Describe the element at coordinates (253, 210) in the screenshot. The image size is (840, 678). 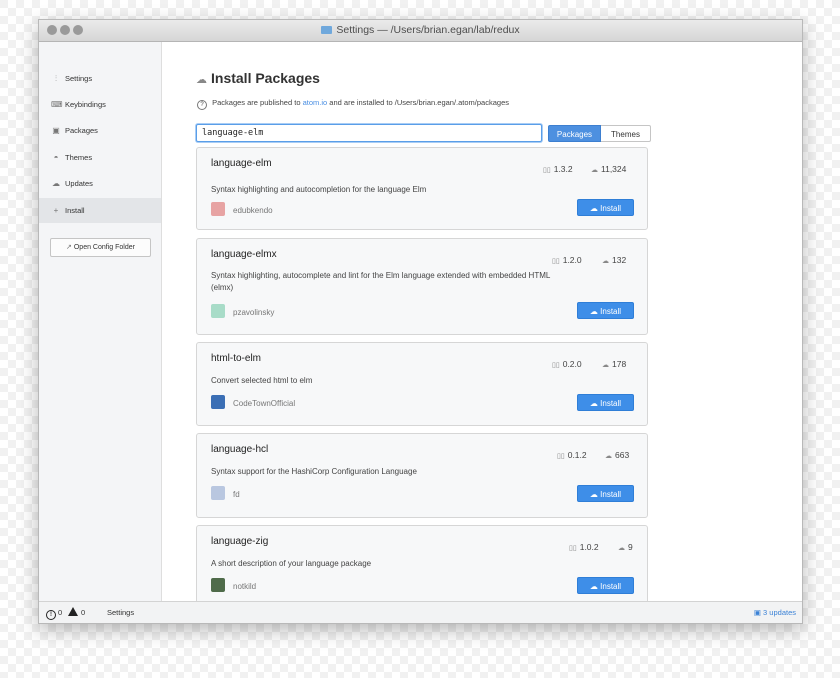
I see `author-name: edubkendo` at that location.